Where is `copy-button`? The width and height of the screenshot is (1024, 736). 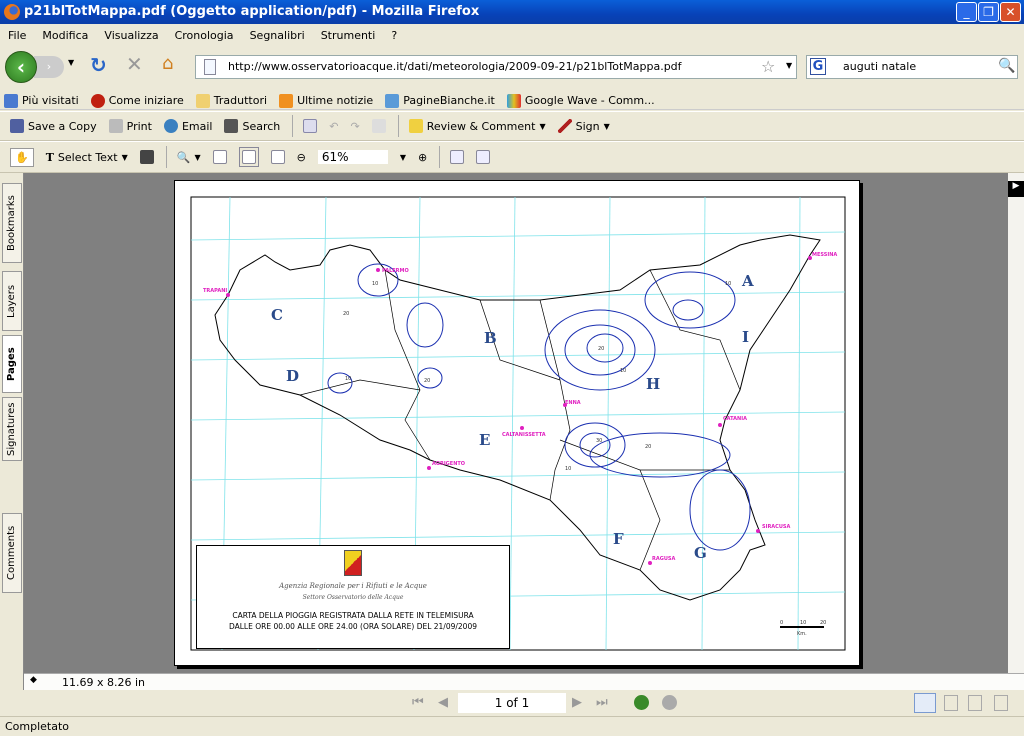 copy-button is located at coordinates (378, 126).